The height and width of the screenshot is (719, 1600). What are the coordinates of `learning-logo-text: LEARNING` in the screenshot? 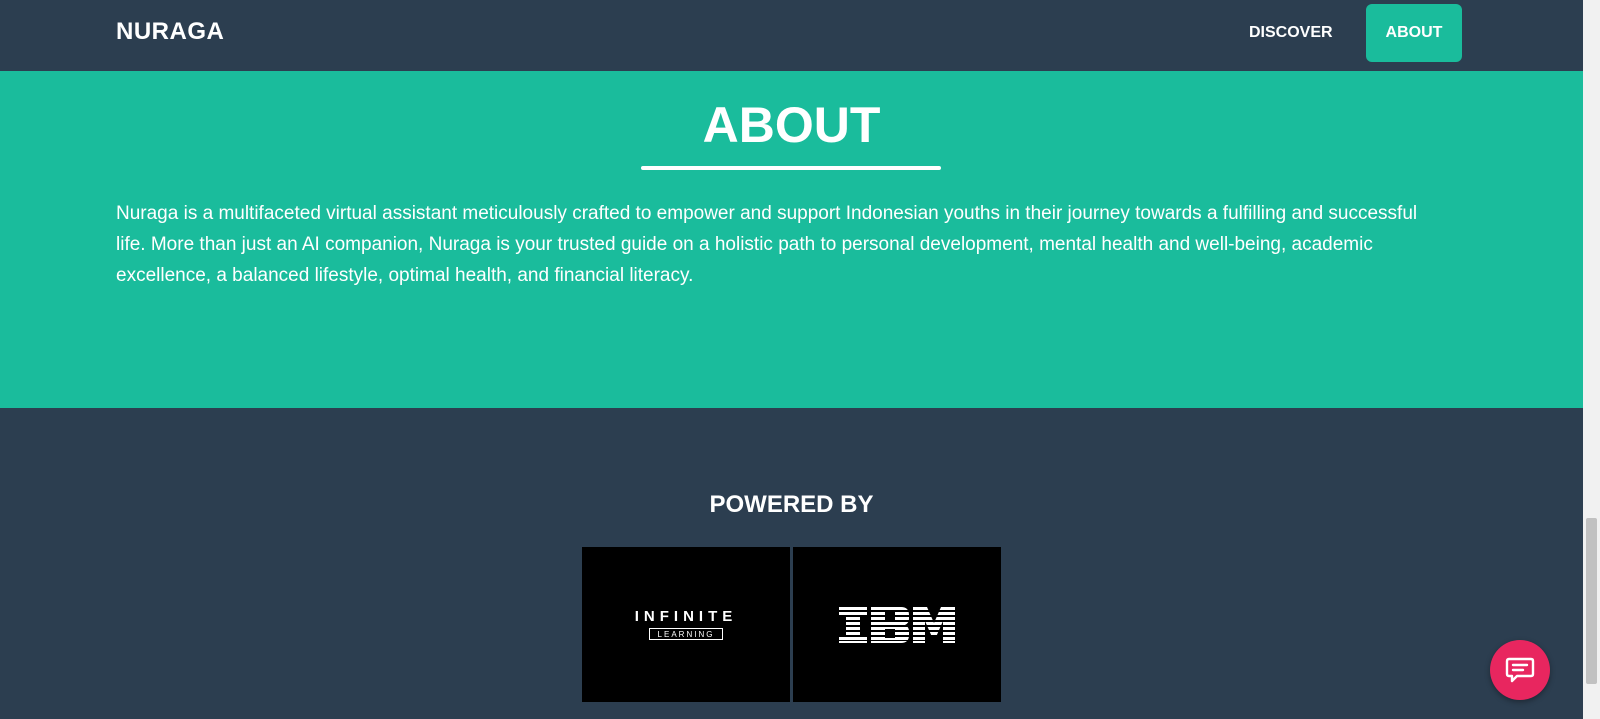 It's located at (686, 634).